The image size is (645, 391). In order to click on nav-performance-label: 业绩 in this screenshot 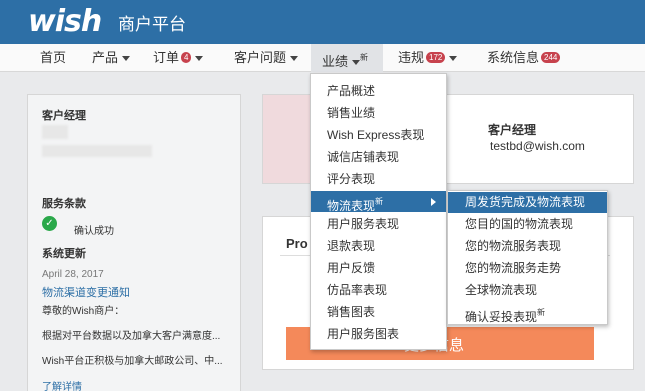, I will do `click(335, 61)`.